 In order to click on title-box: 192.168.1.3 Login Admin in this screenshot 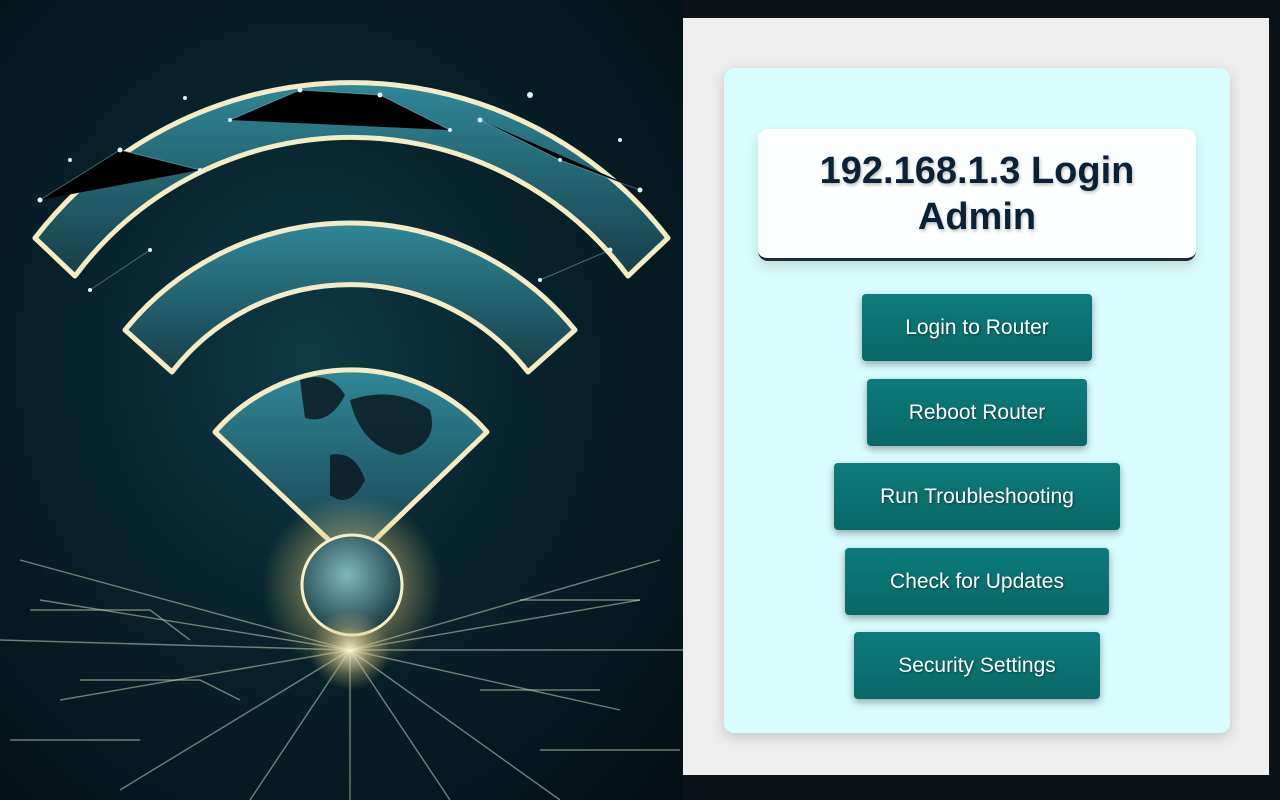, I will do `click(977, 195)`.